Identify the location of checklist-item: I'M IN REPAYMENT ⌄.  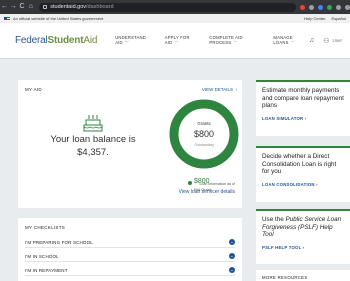
(130, 270).